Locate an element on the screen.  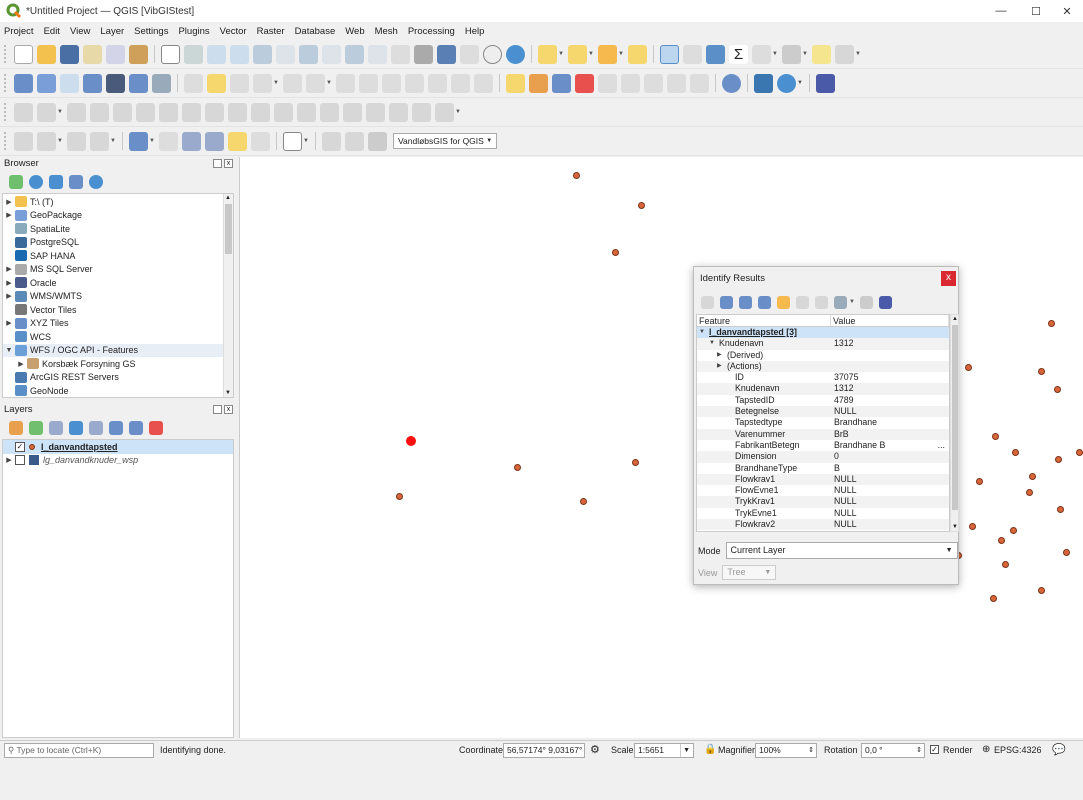
crs-globe-icon: ⊕ is located at coordinates (986, 749).